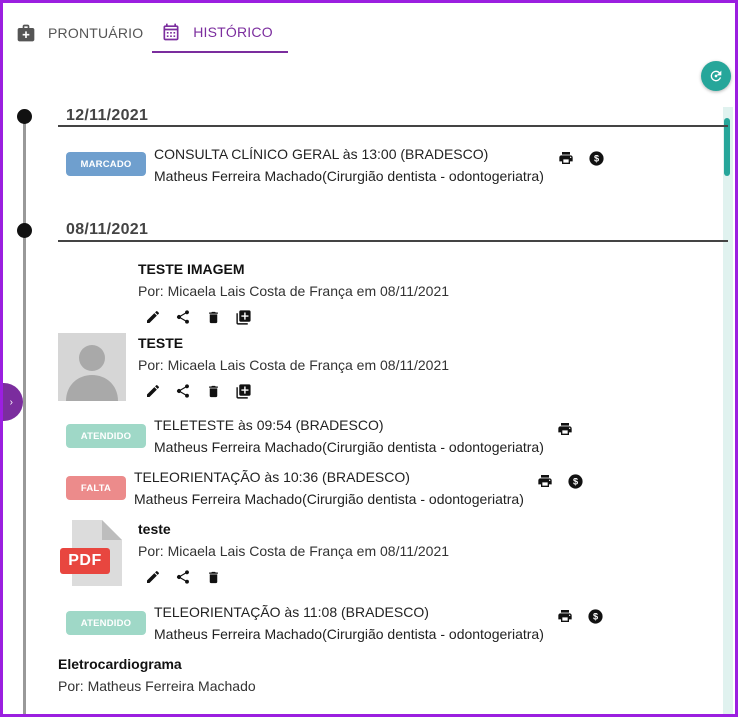  I want to click on document-title: TESTE IMAGEM, so click(191, 269).